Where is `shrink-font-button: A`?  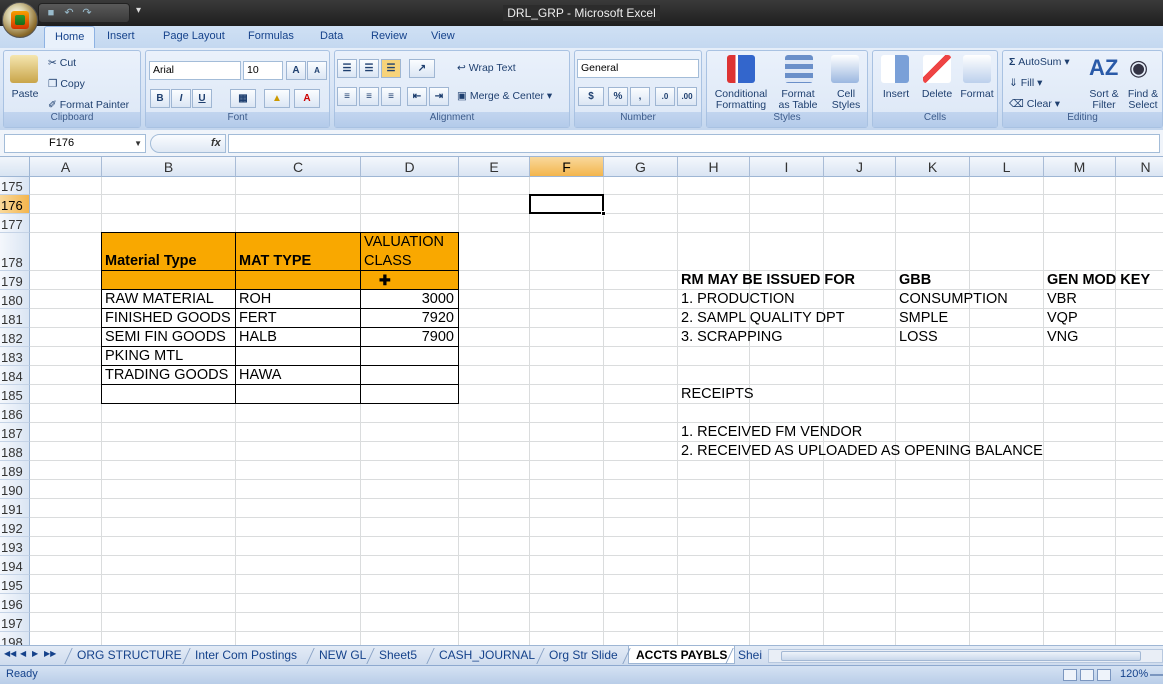 shrink-font-button: A is located at coordinates (317, 70).